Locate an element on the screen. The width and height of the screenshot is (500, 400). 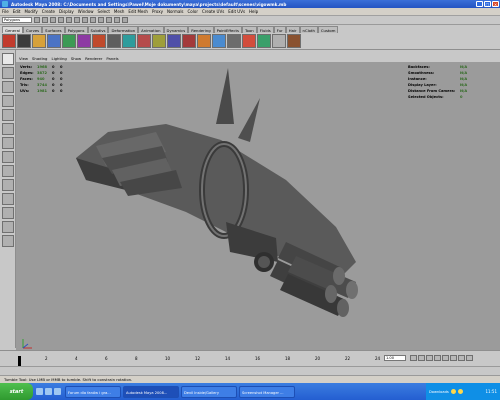
panel-menu-shading: Shading is located at coordinates (39, 58).